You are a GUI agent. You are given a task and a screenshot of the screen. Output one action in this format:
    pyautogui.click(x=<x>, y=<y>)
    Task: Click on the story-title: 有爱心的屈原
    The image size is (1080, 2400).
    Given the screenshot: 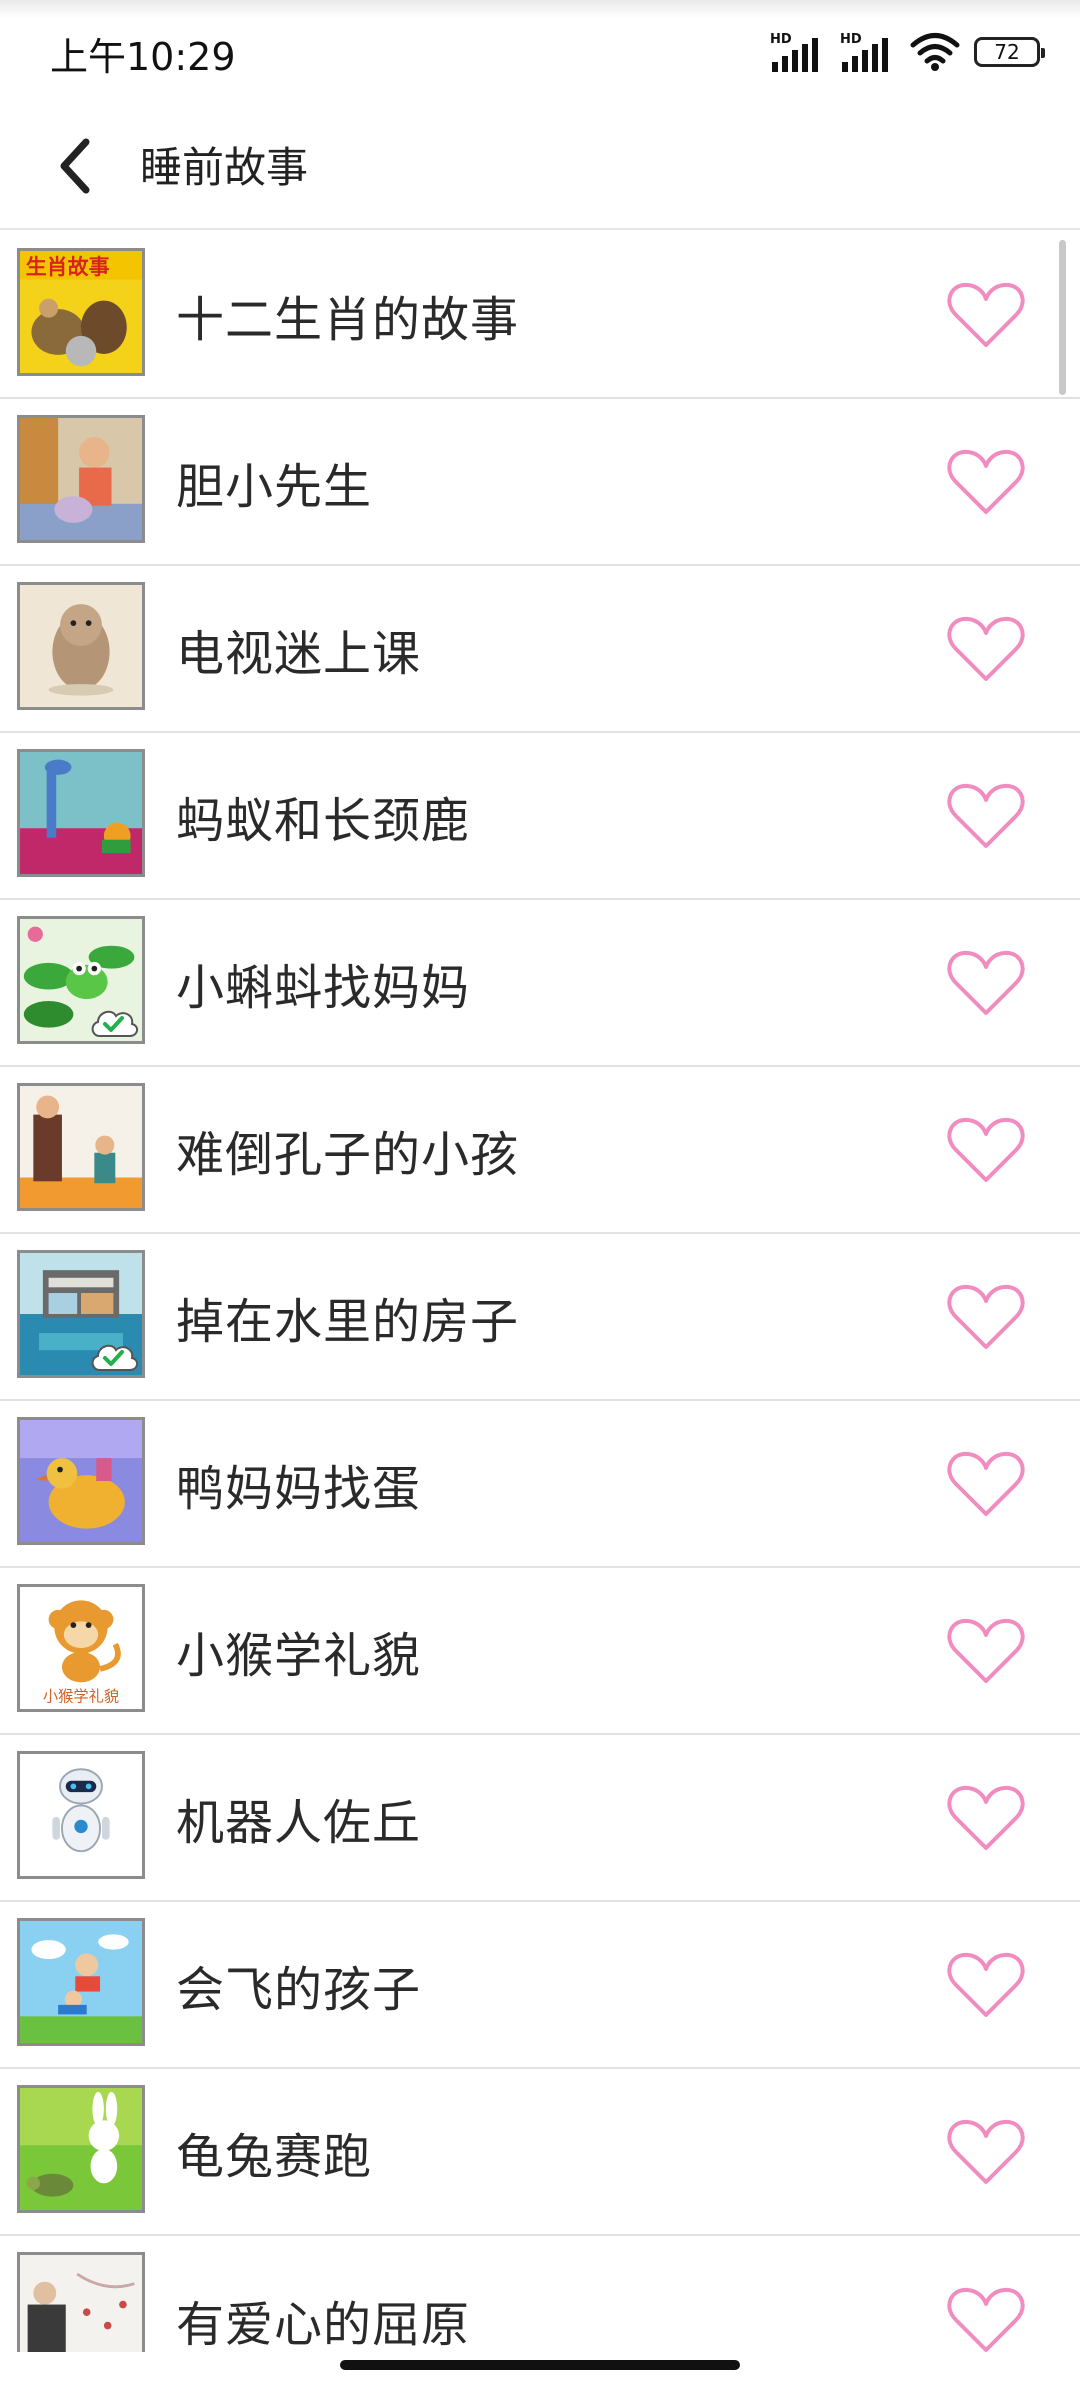 What is the action you would take?
    pyautogui.click(x=323, y=2324)
    